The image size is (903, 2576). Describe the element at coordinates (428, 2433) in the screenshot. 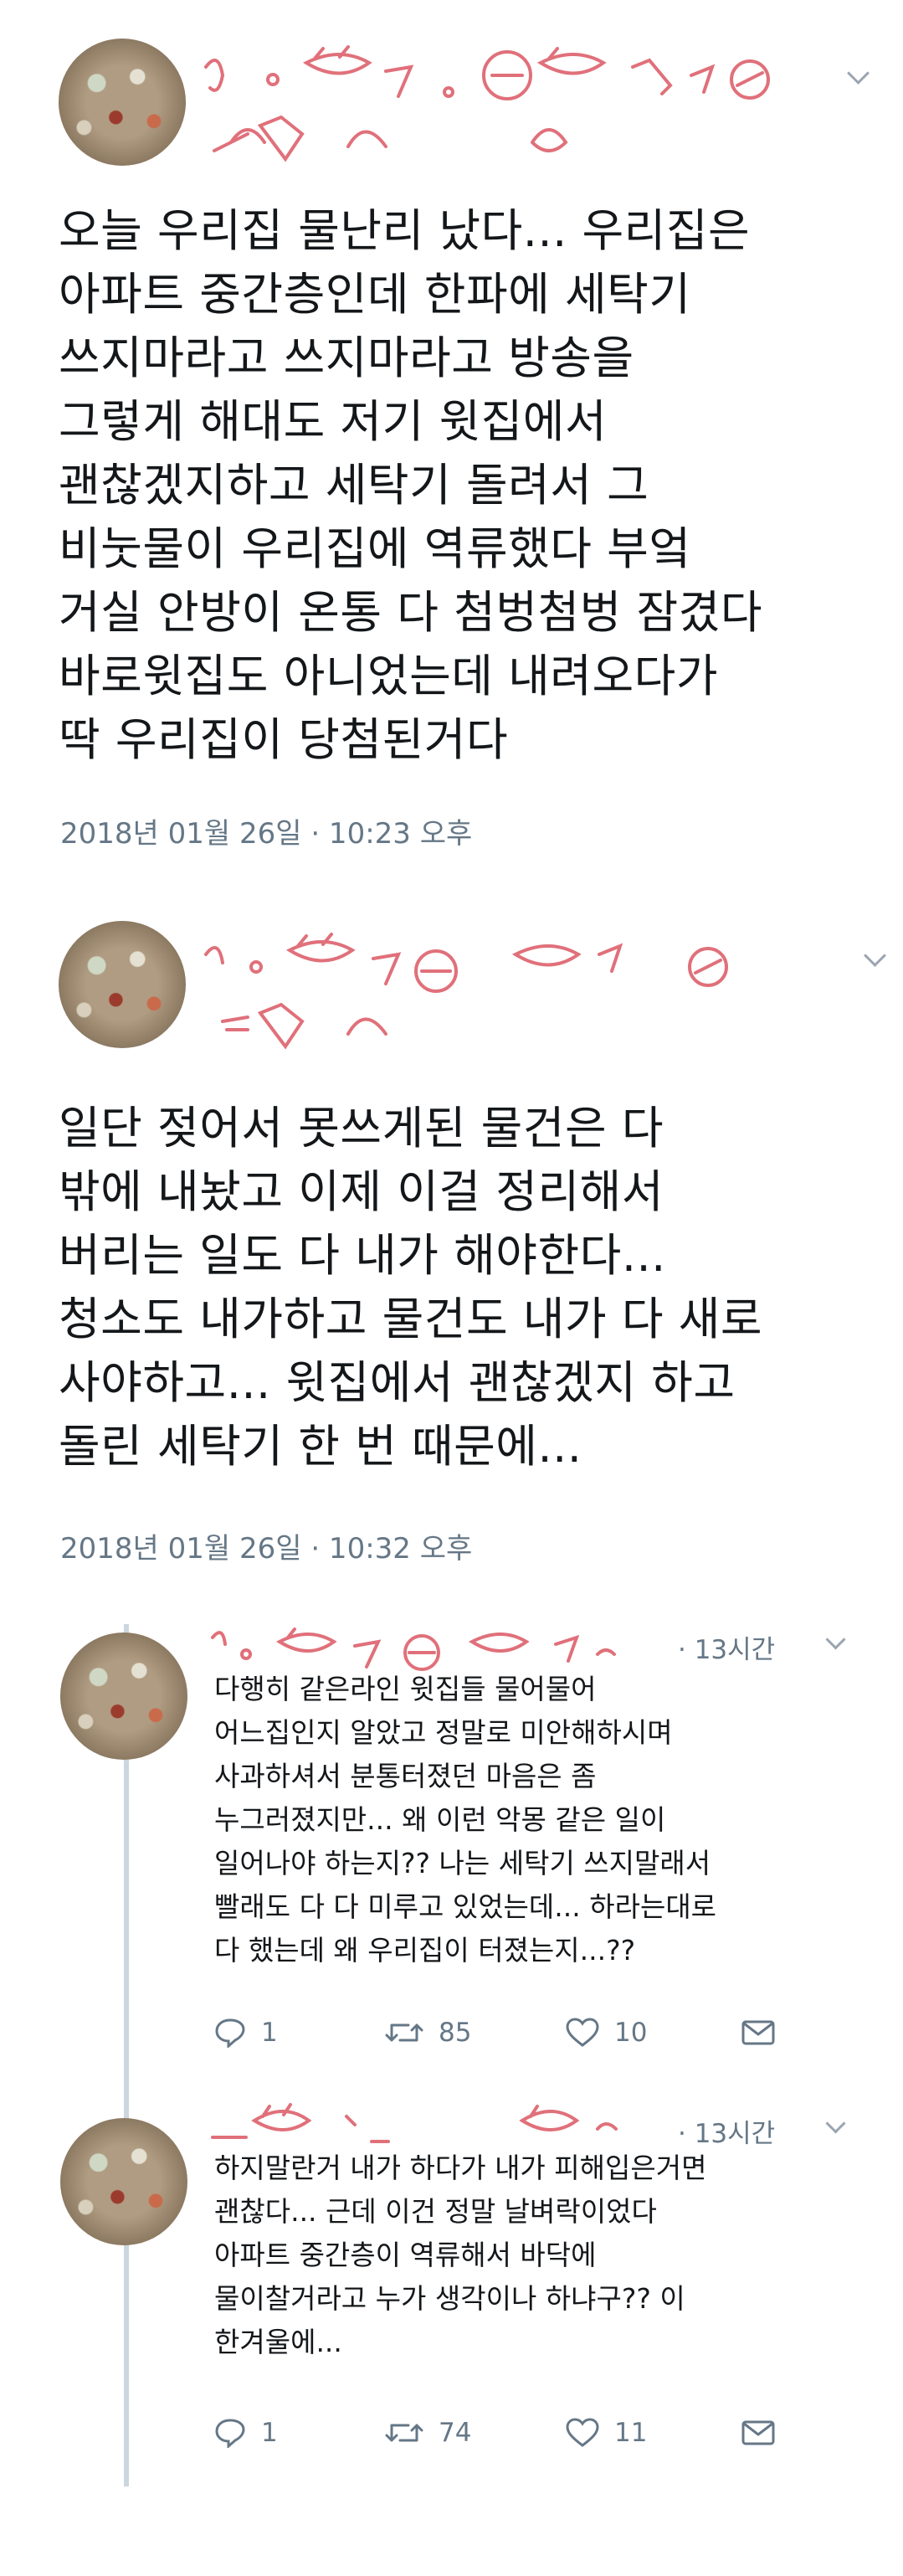

I see `retweet-button: 74` at that location.